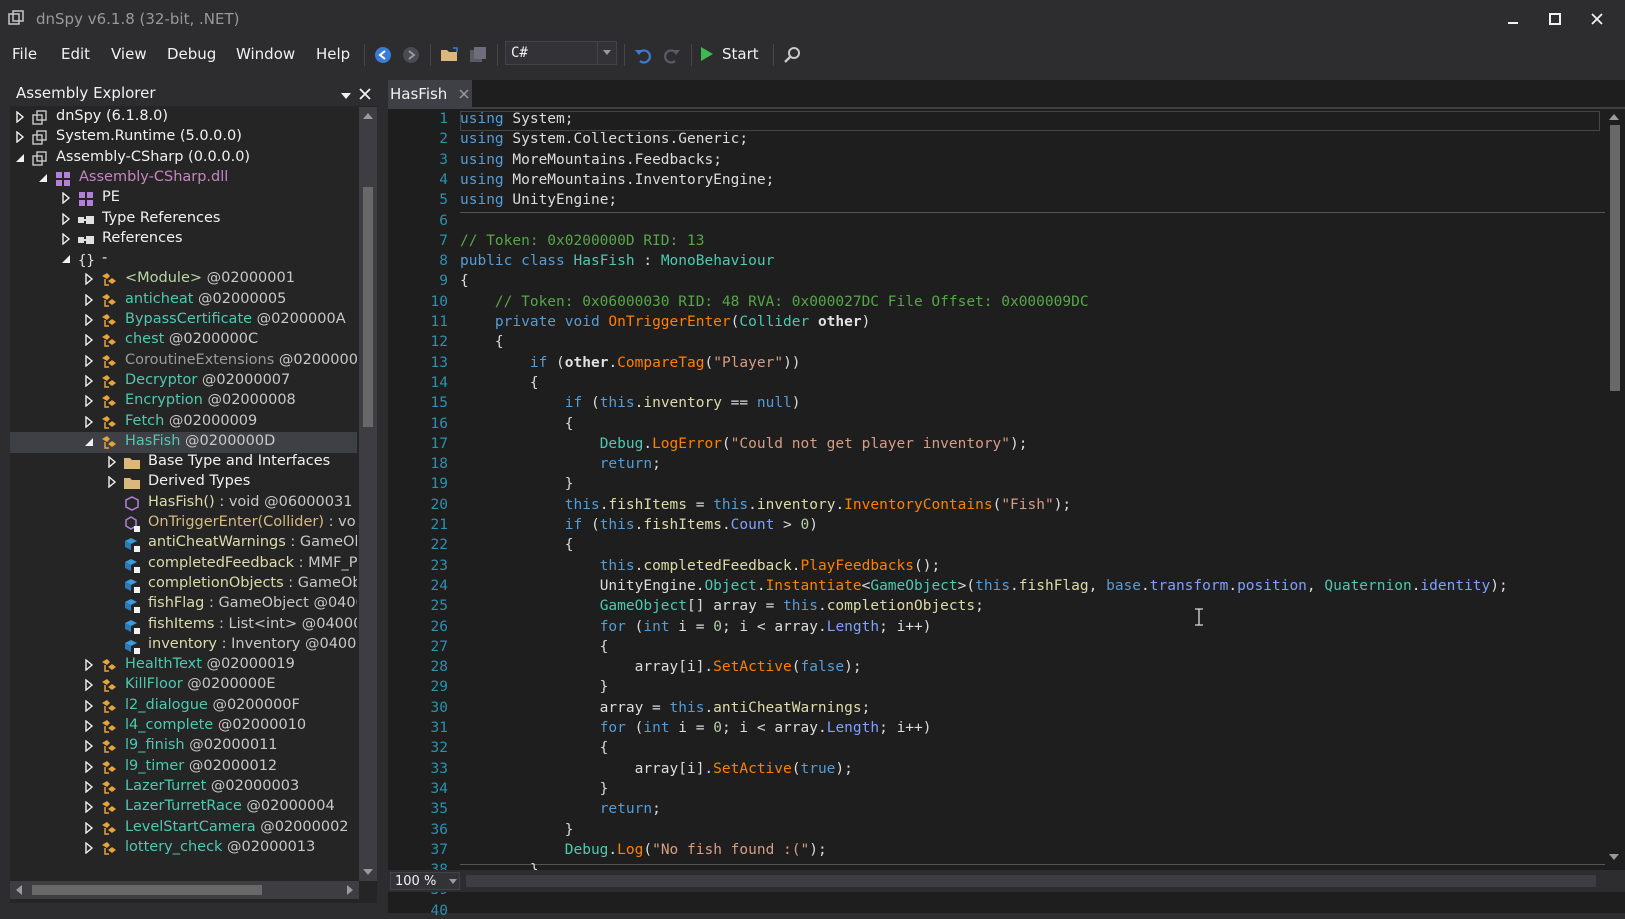  What do you see at coordinates (1615, 489) in the screenshot?
I see `code-vertical-scrollbar` at bounding box center [1615, 489].